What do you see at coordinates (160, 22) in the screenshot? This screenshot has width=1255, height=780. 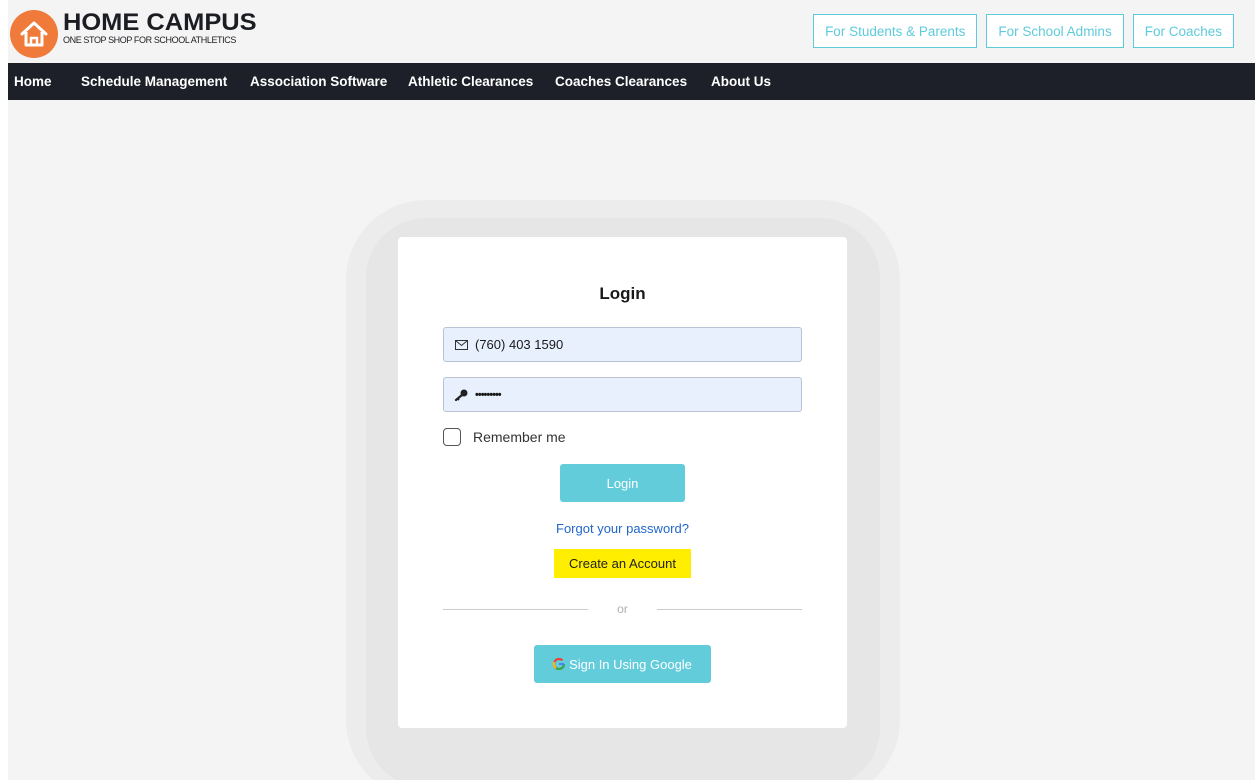 I see `brand-title: HOME CAMPUS` at bounding box center [160, 22].